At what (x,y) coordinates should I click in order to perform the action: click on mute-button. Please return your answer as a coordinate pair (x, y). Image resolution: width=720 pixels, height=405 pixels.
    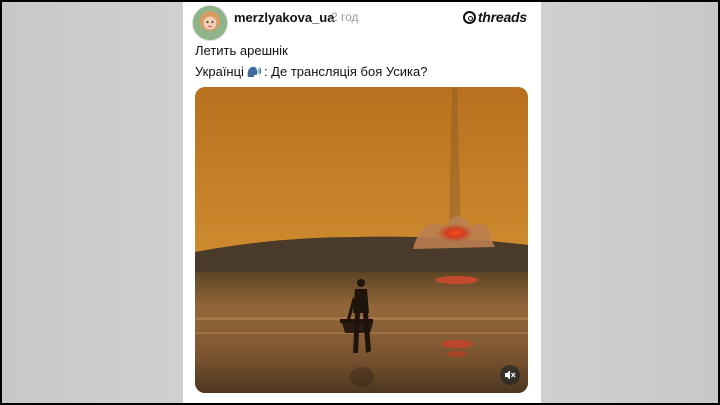
    Looking at the image, I should click on (510, 375).